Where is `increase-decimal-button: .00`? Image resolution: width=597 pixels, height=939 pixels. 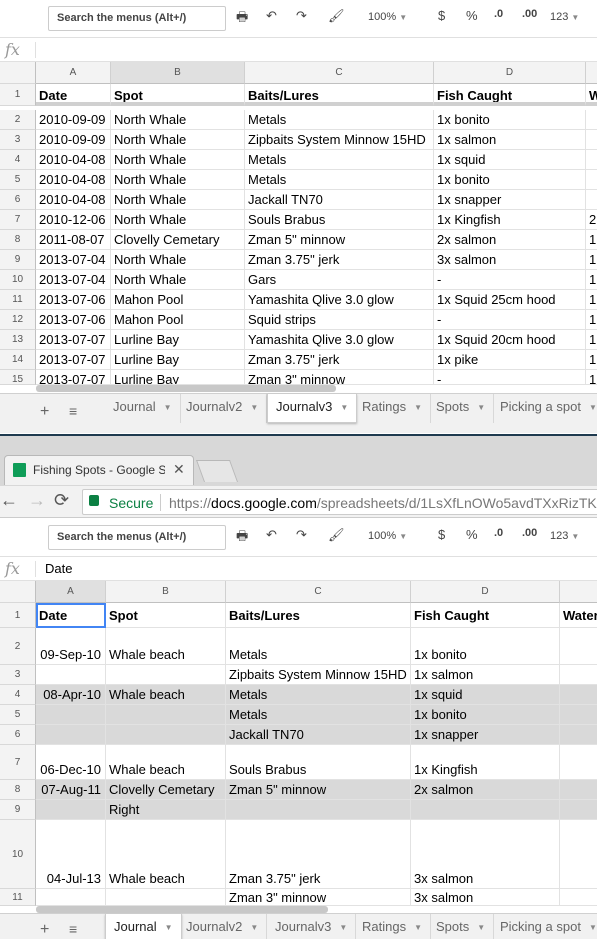
increase-decimal-button: .00 is located at coordinates (529, 533).